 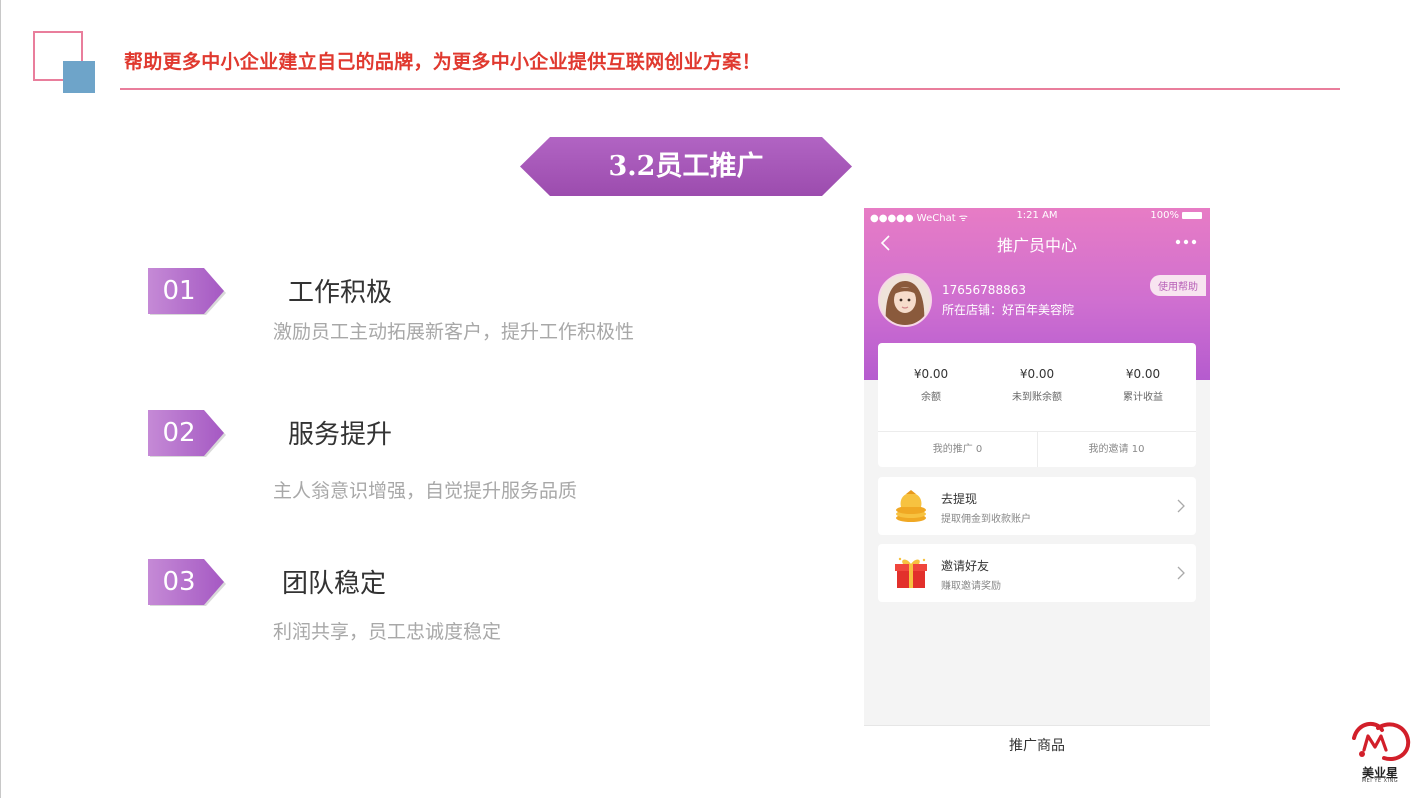 What do you see at coordinates (957, 449) in the screenshot?
I see `tab-my-promotions: 我的推广 0` at bounding box center [957, 449].